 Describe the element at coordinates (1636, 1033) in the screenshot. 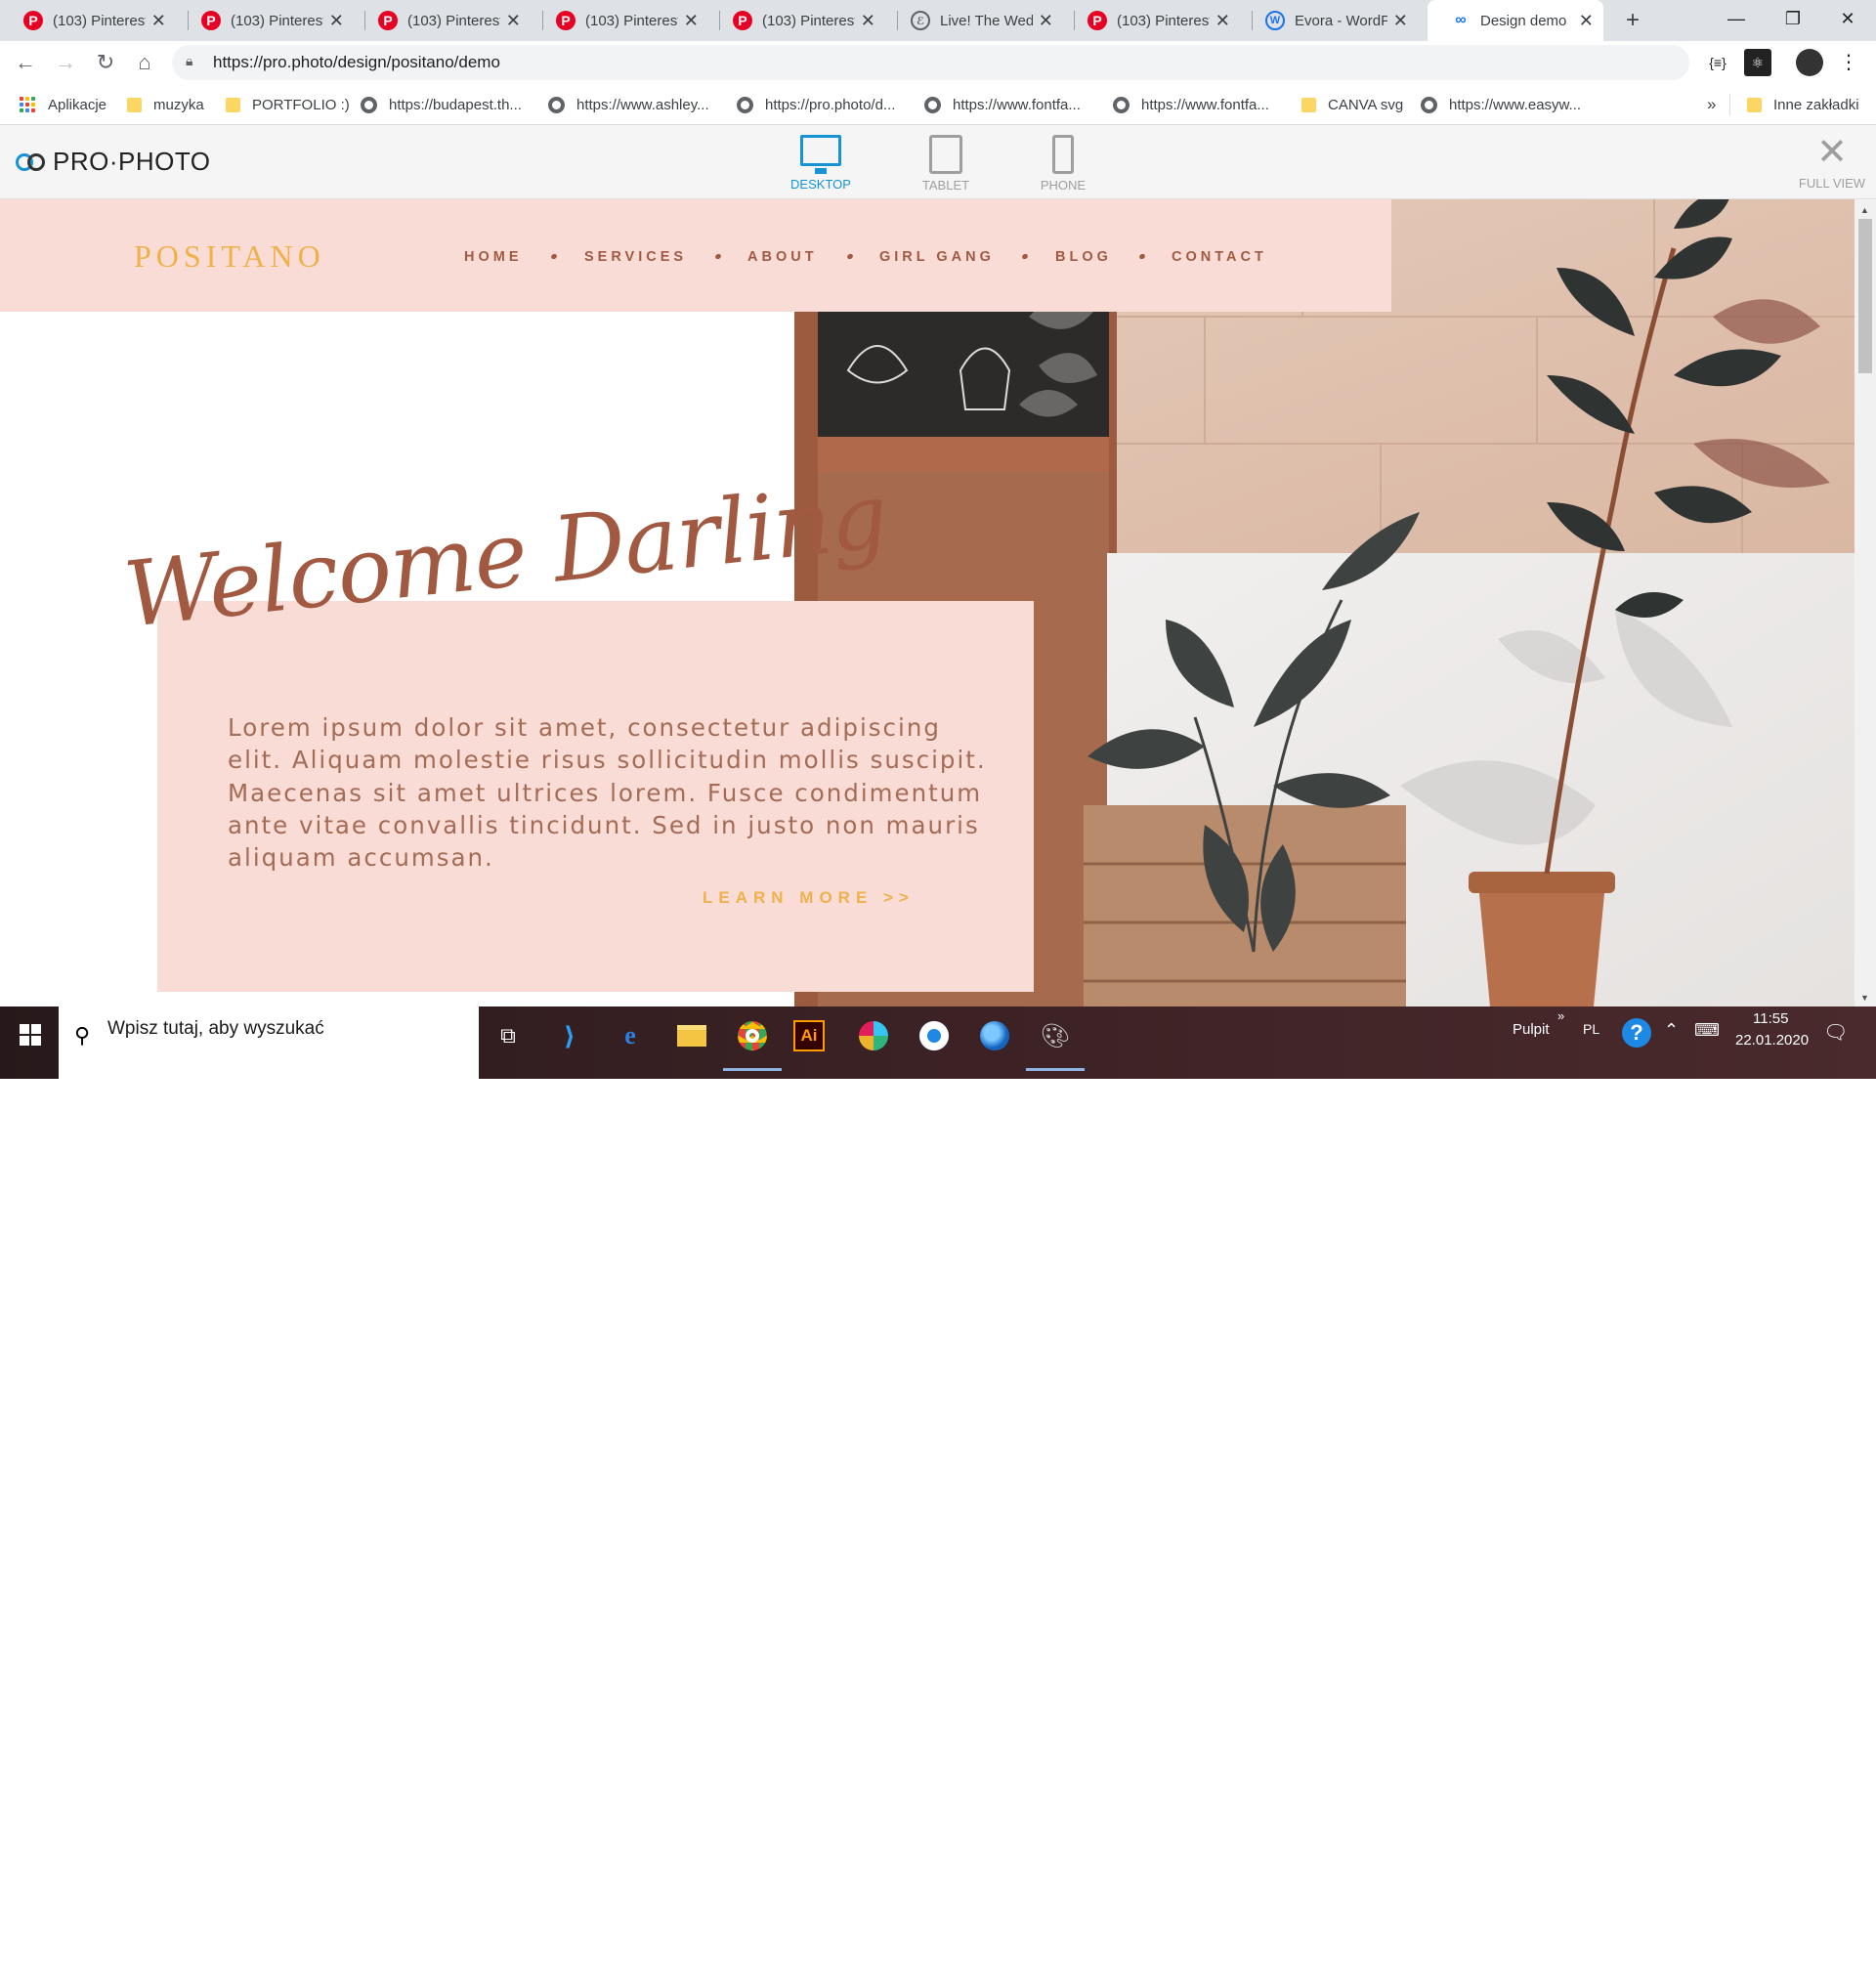

I see `help-icon: ?` at that location.